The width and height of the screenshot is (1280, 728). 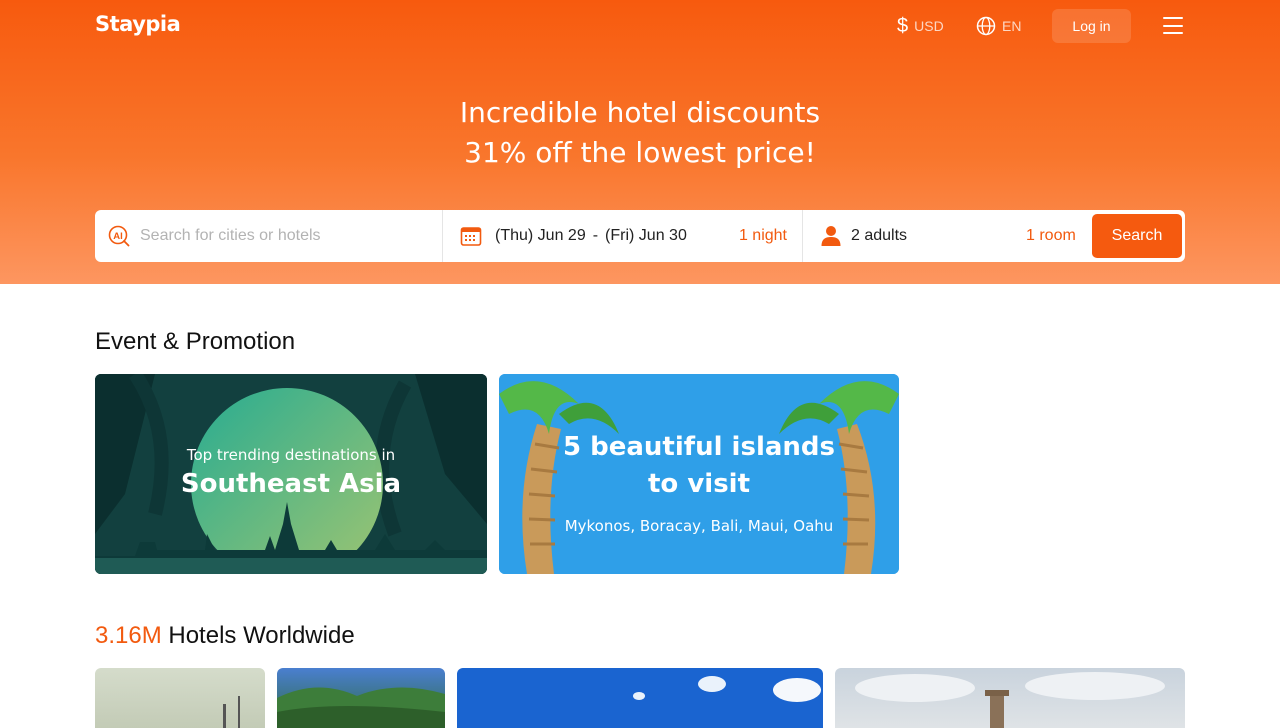 I want to click on check-in-date: (Thu) Jun 29, so click(x=540, y=235).